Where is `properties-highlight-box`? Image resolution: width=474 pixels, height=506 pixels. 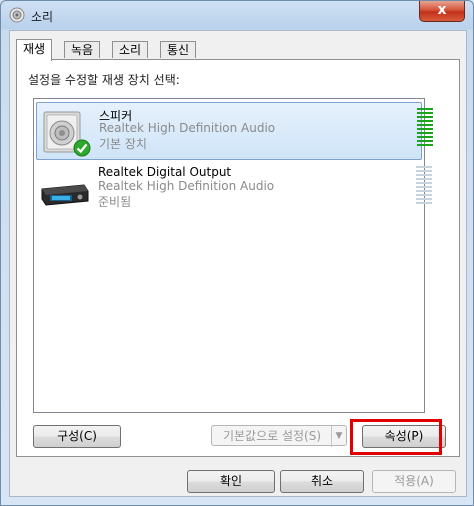 properties-highlight-box is located at coordinates (396, 437).